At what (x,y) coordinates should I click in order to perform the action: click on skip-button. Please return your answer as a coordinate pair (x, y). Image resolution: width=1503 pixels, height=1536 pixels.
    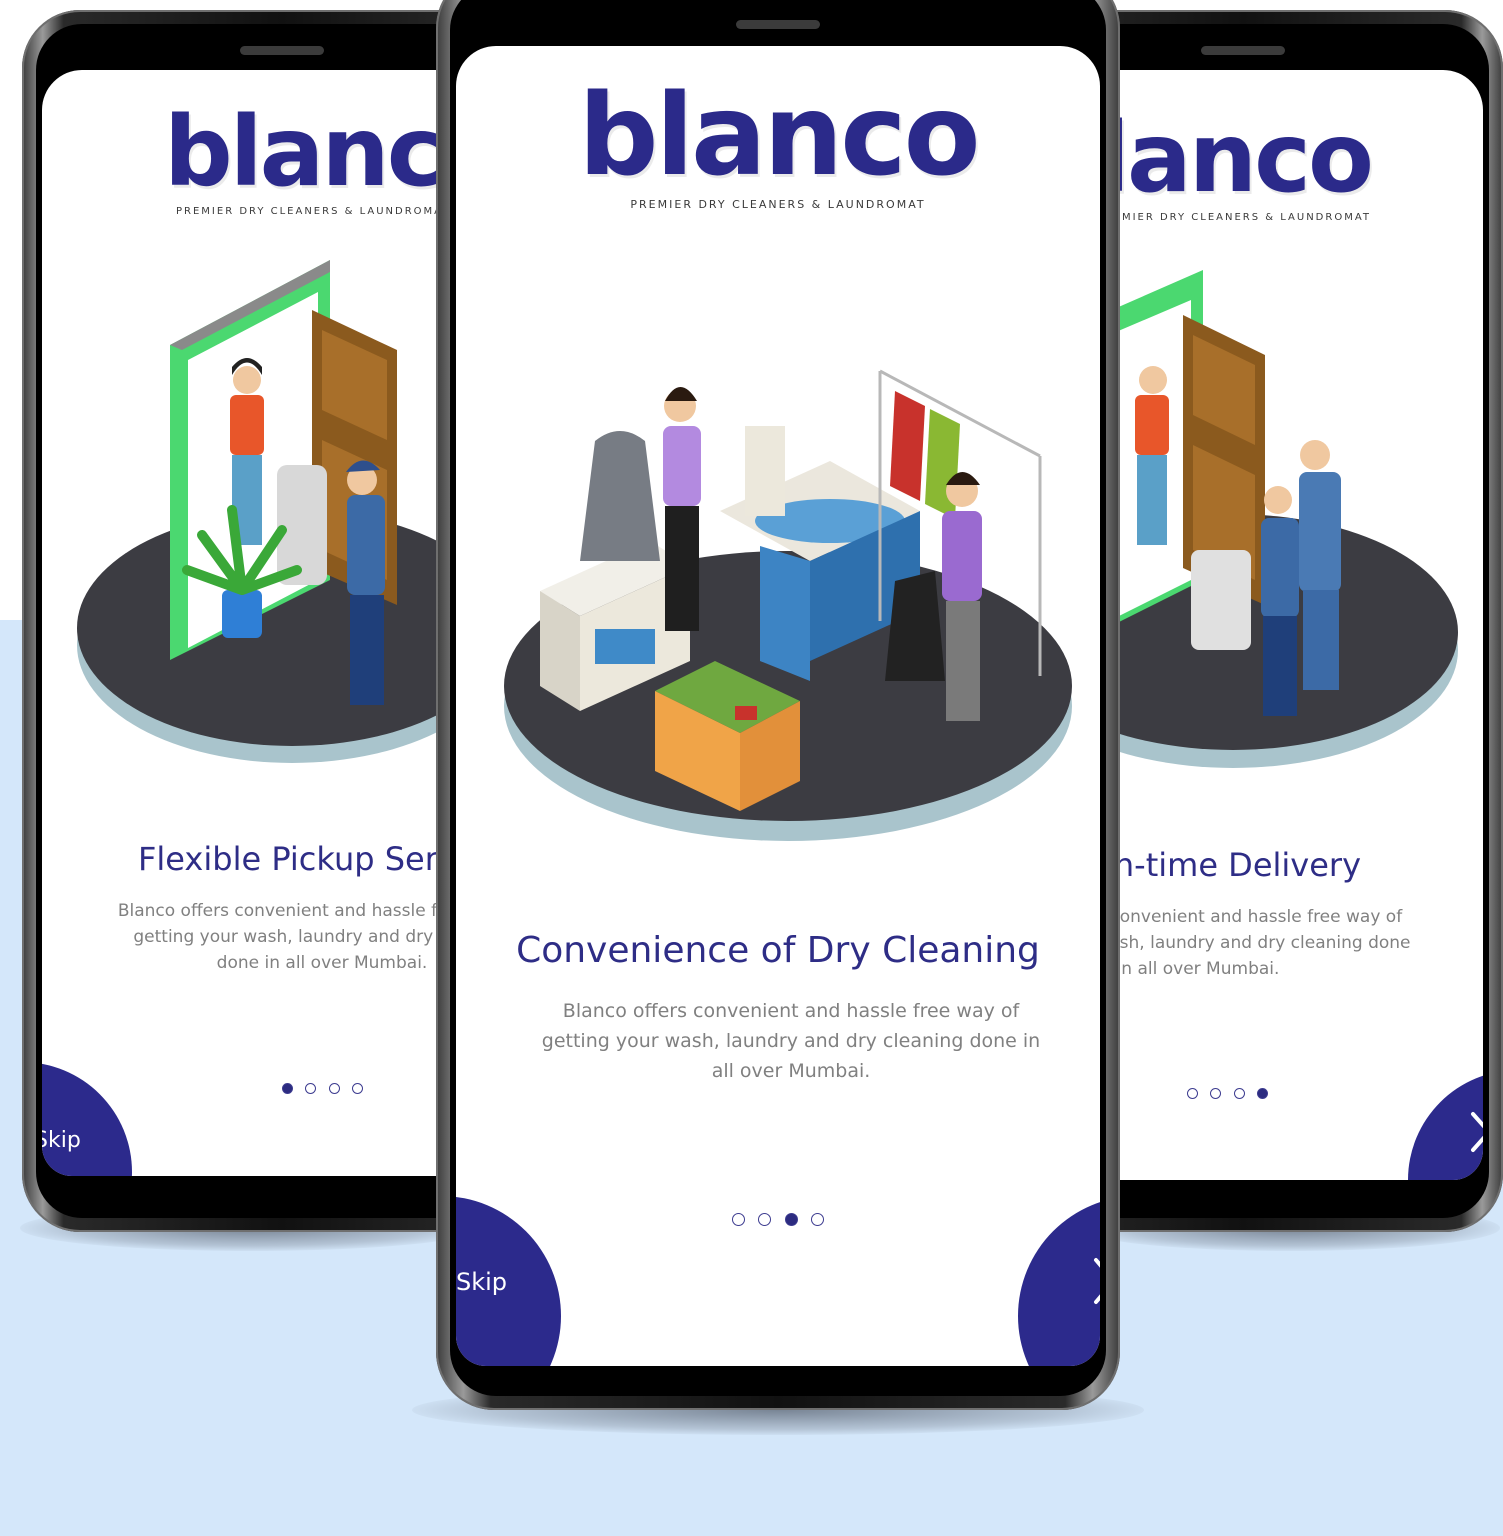
    Looking at the image, I should click on (87, 1119).